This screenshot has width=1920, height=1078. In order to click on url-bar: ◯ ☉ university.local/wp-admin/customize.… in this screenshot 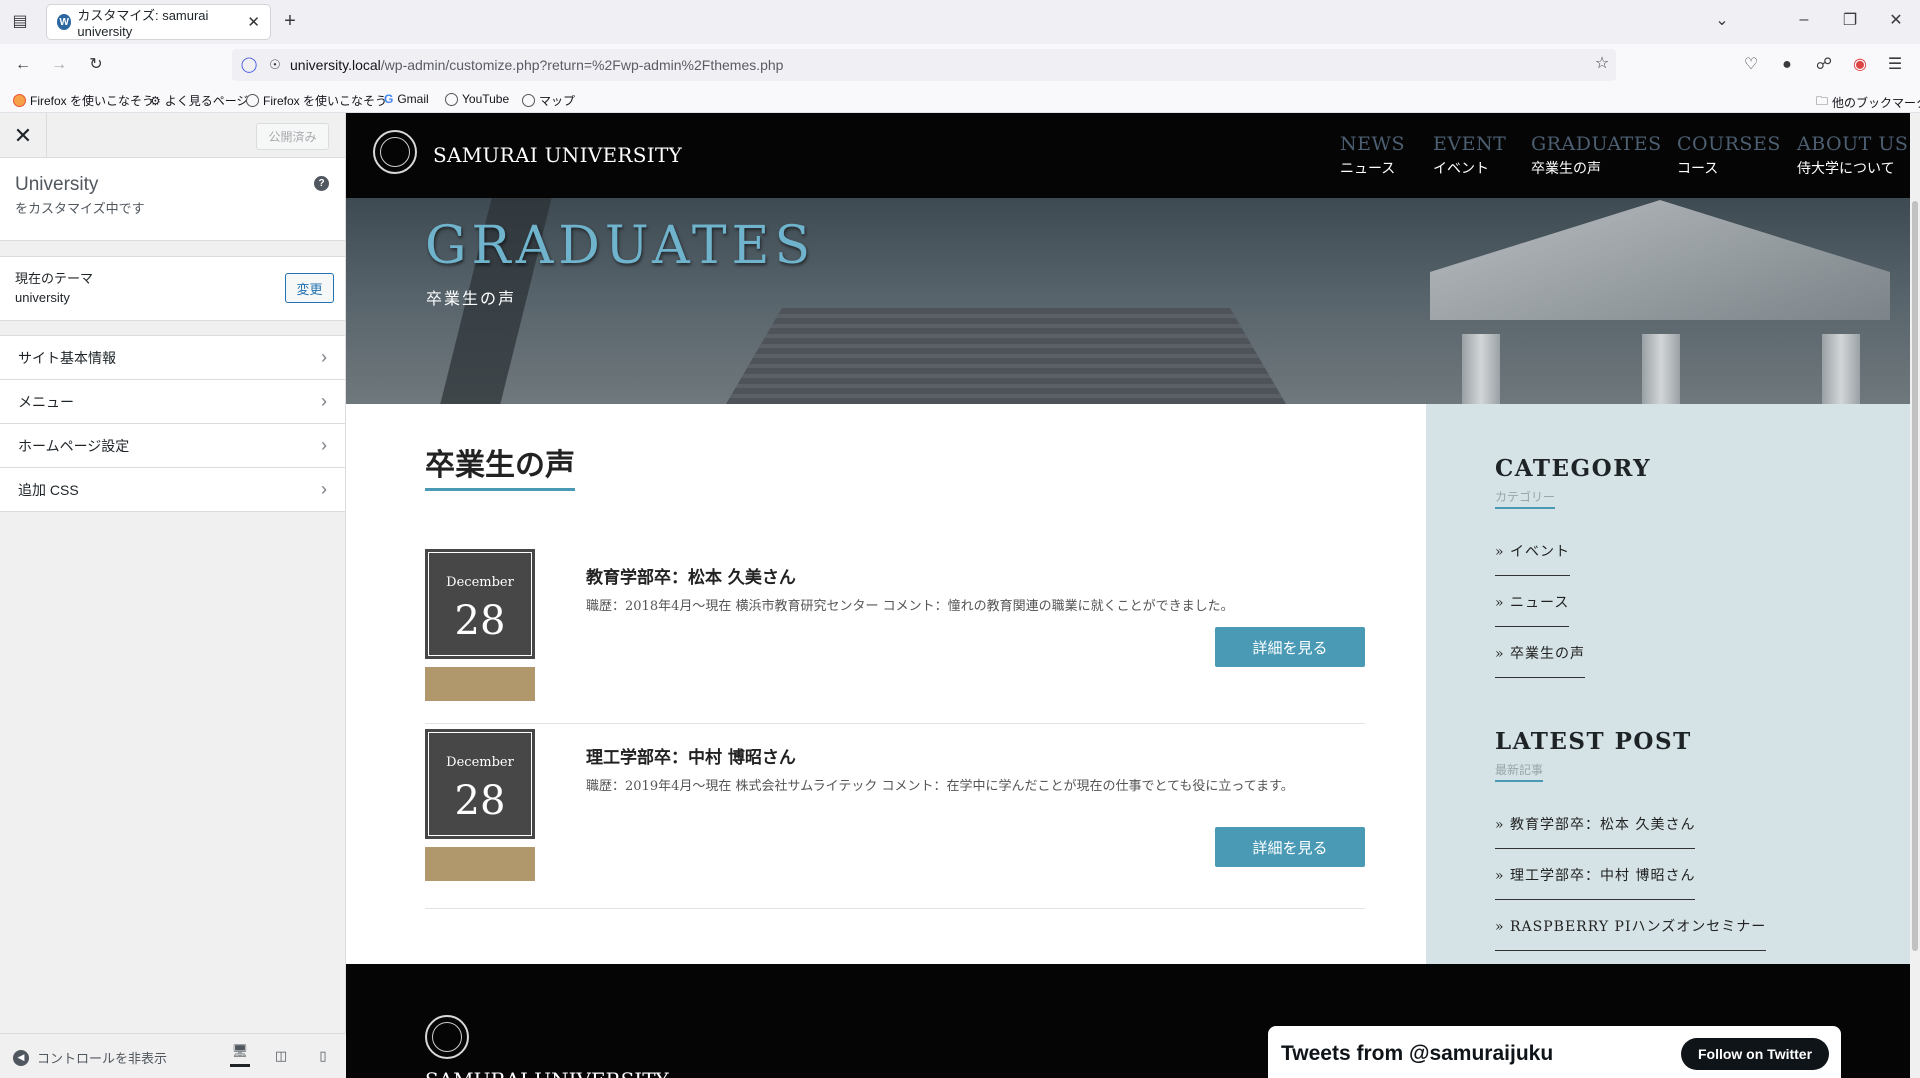, I will do `click(924, 65)`.